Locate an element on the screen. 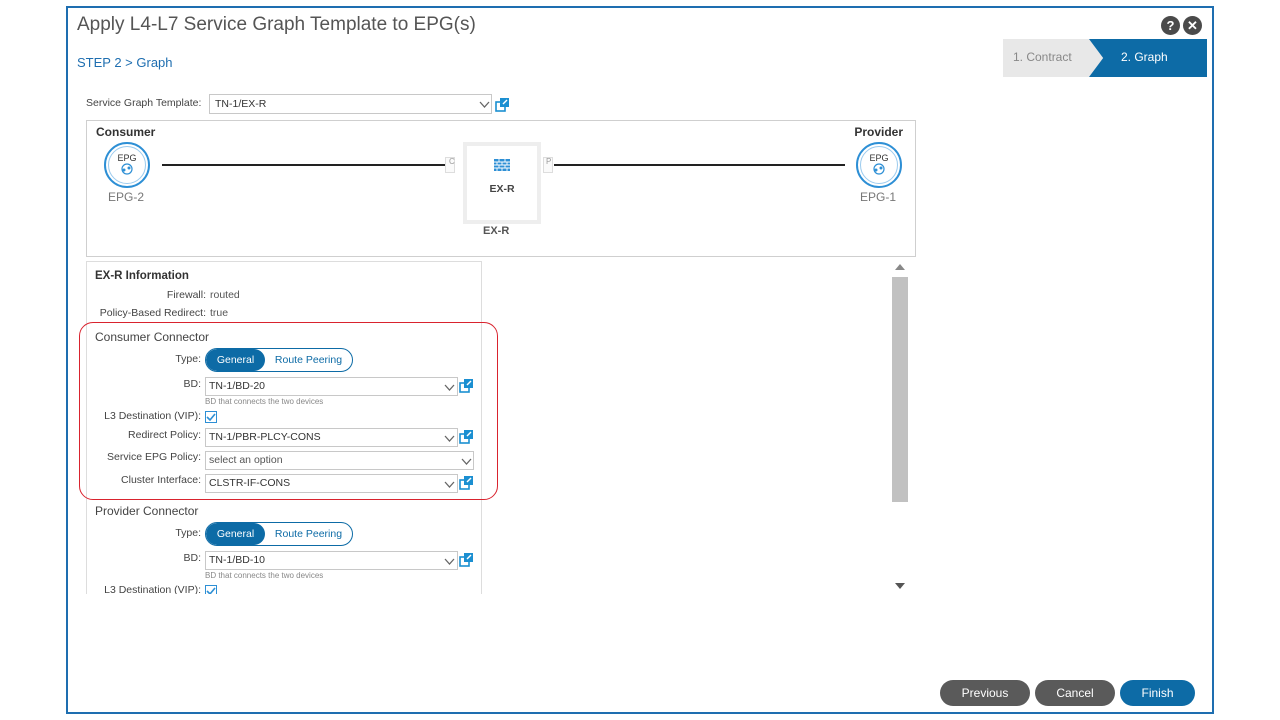 The height and width of the screenshot is (720, 1280). prov-type-toggle: General Route Peering is located at coordinates (279, 534).